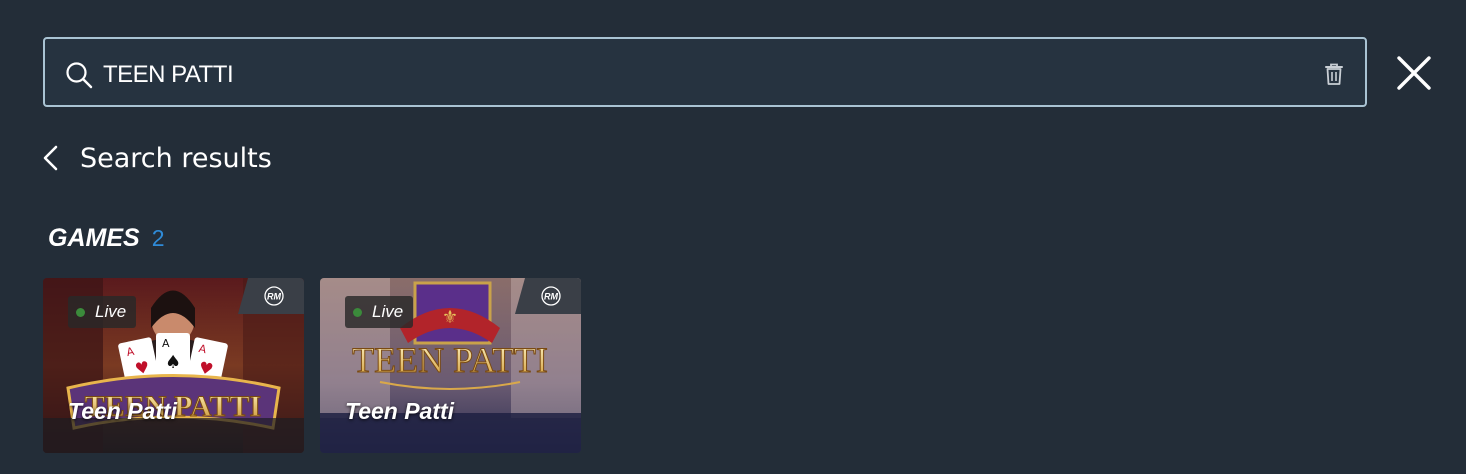 The height and width of the screenshot is (474, 1466). What do you see at coordinates (176, 158) in the screenshot?
I see `page-title: Search results` at bounding box center [176, 158].